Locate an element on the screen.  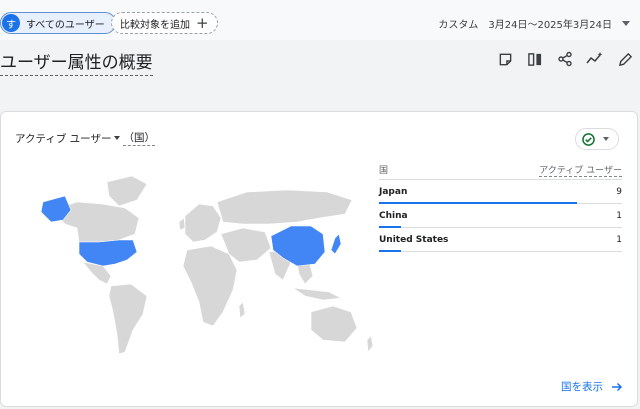
row-value: 9 is located at coordinates (619, 191).